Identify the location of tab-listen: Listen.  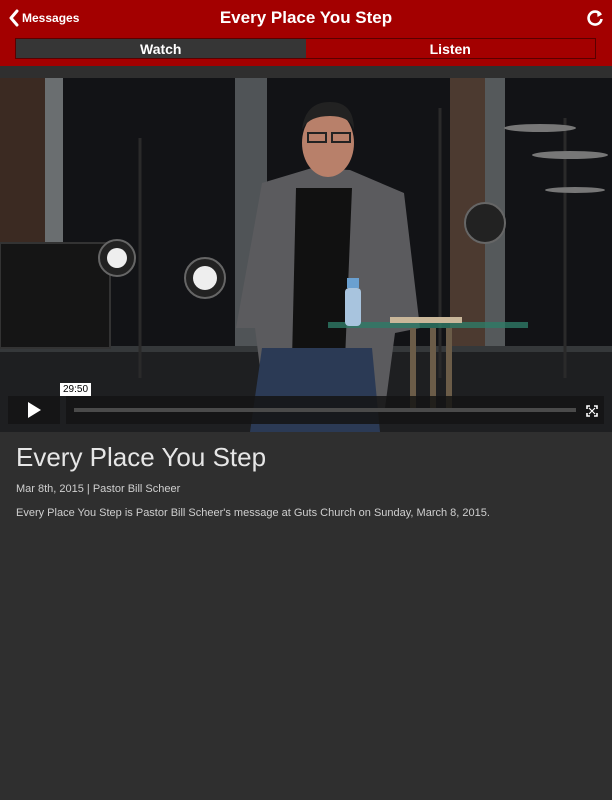
(451, 48).